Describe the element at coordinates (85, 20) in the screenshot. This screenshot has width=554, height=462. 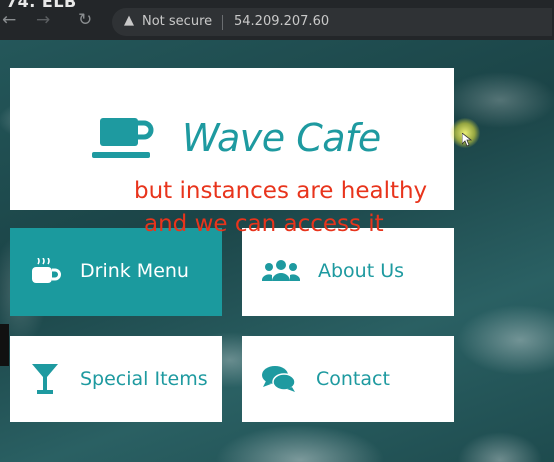
I see `reload-icon: ↻` at that location.